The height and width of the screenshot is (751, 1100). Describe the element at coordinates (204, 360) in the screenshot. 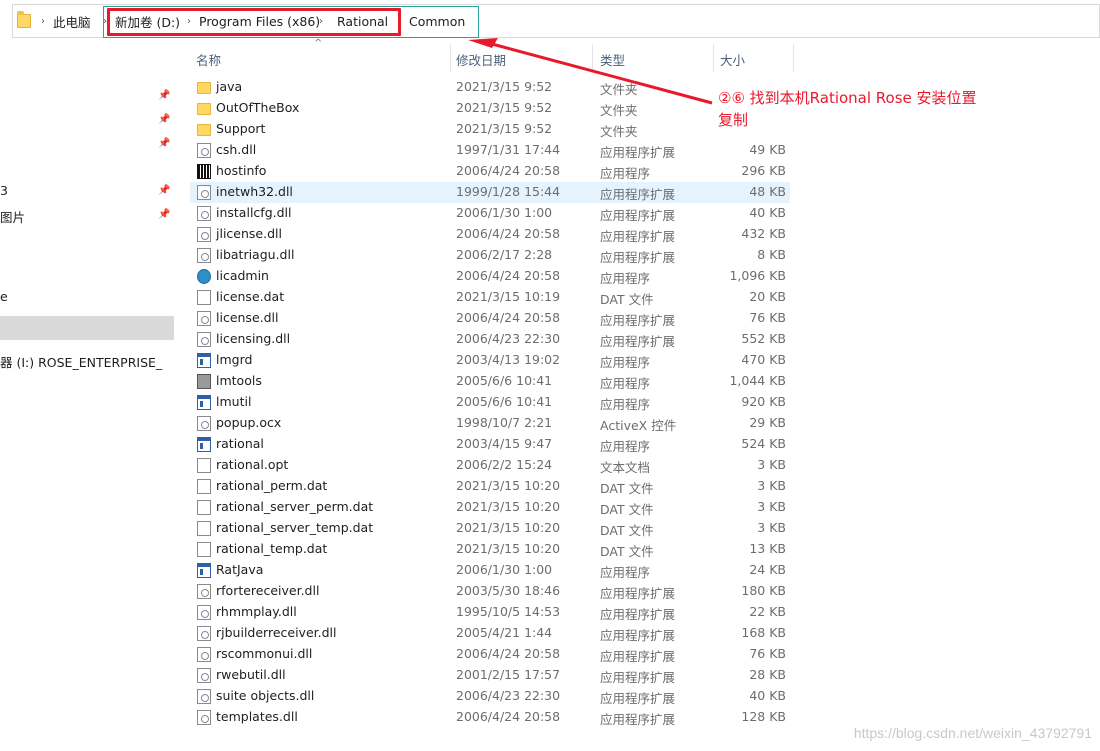

I see `app-icon` at that location.